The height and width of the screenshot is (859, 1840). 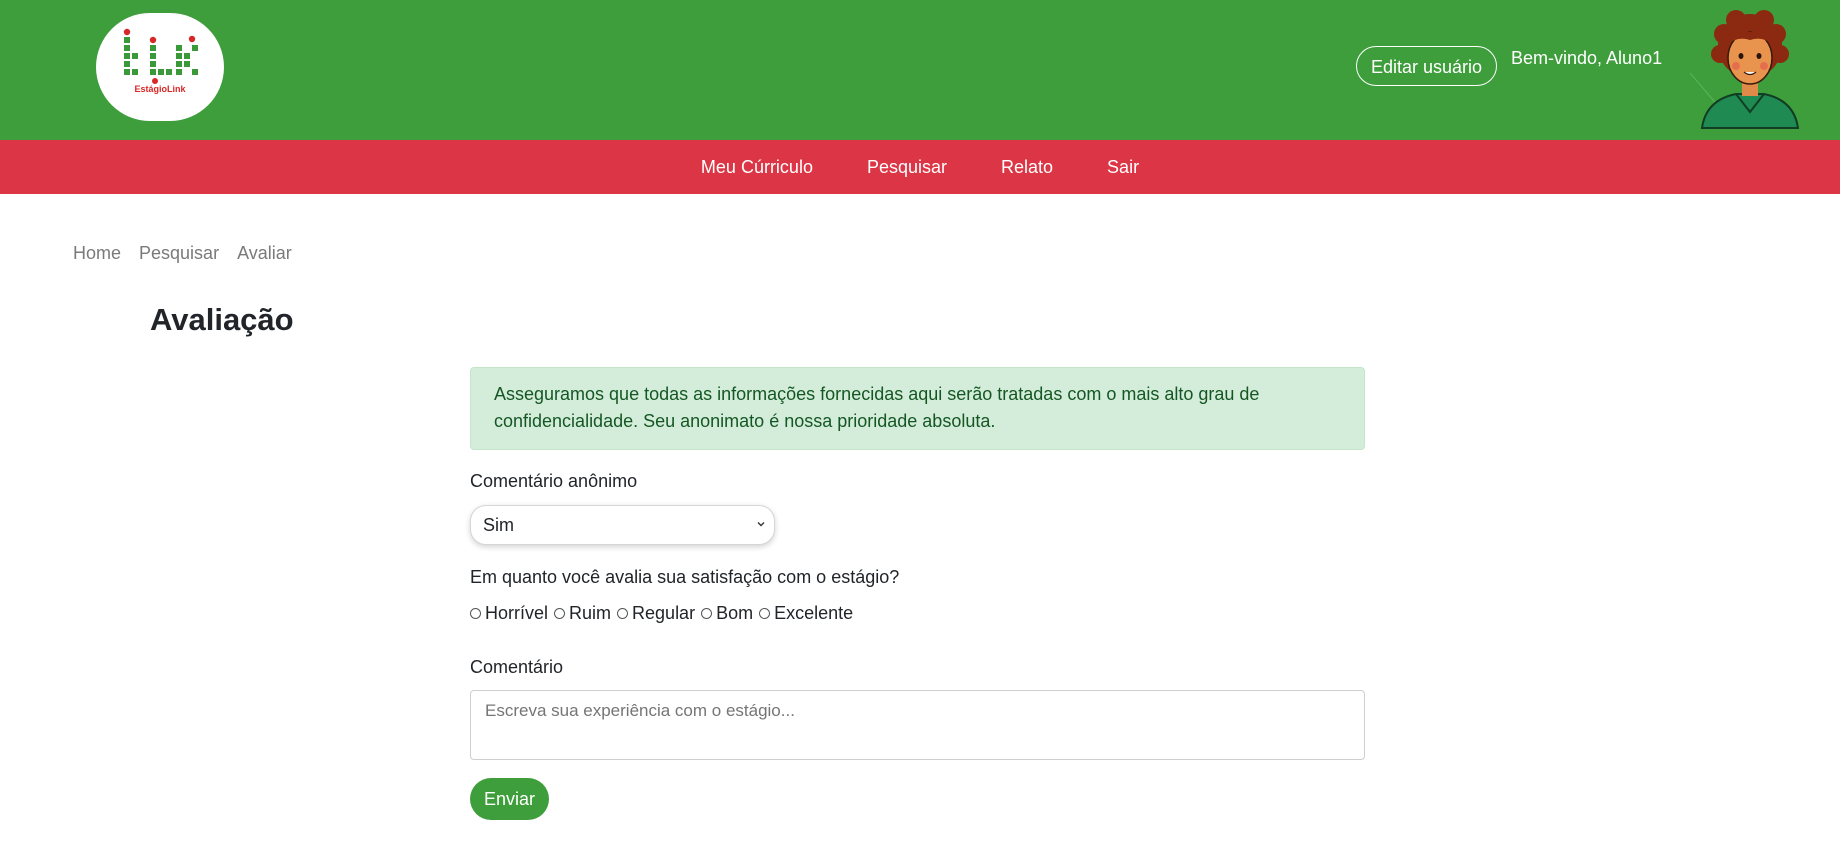 I want to click on anonymous-select-value: Sim, so click(x=498, y=525).